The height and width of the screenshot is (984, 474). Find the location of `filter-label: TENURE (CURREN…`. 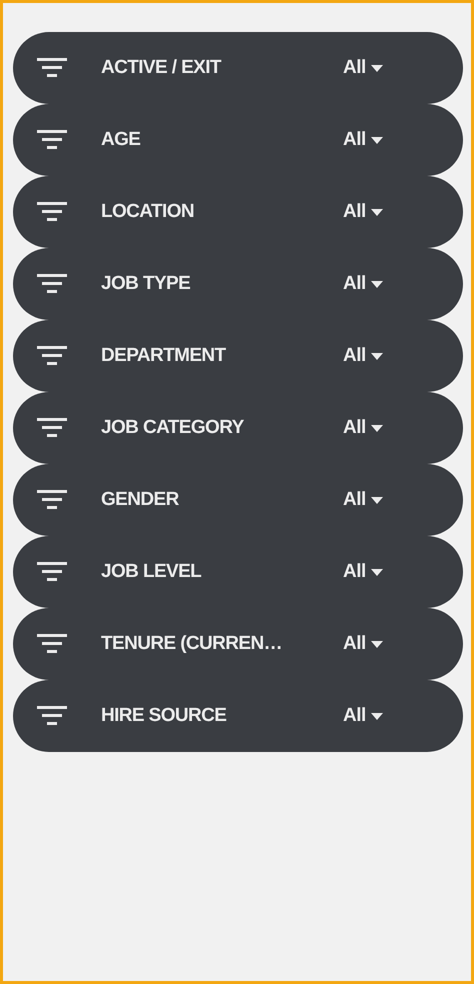

filter-label: TENURE (CURREN… is located at coordinates (192, 644).